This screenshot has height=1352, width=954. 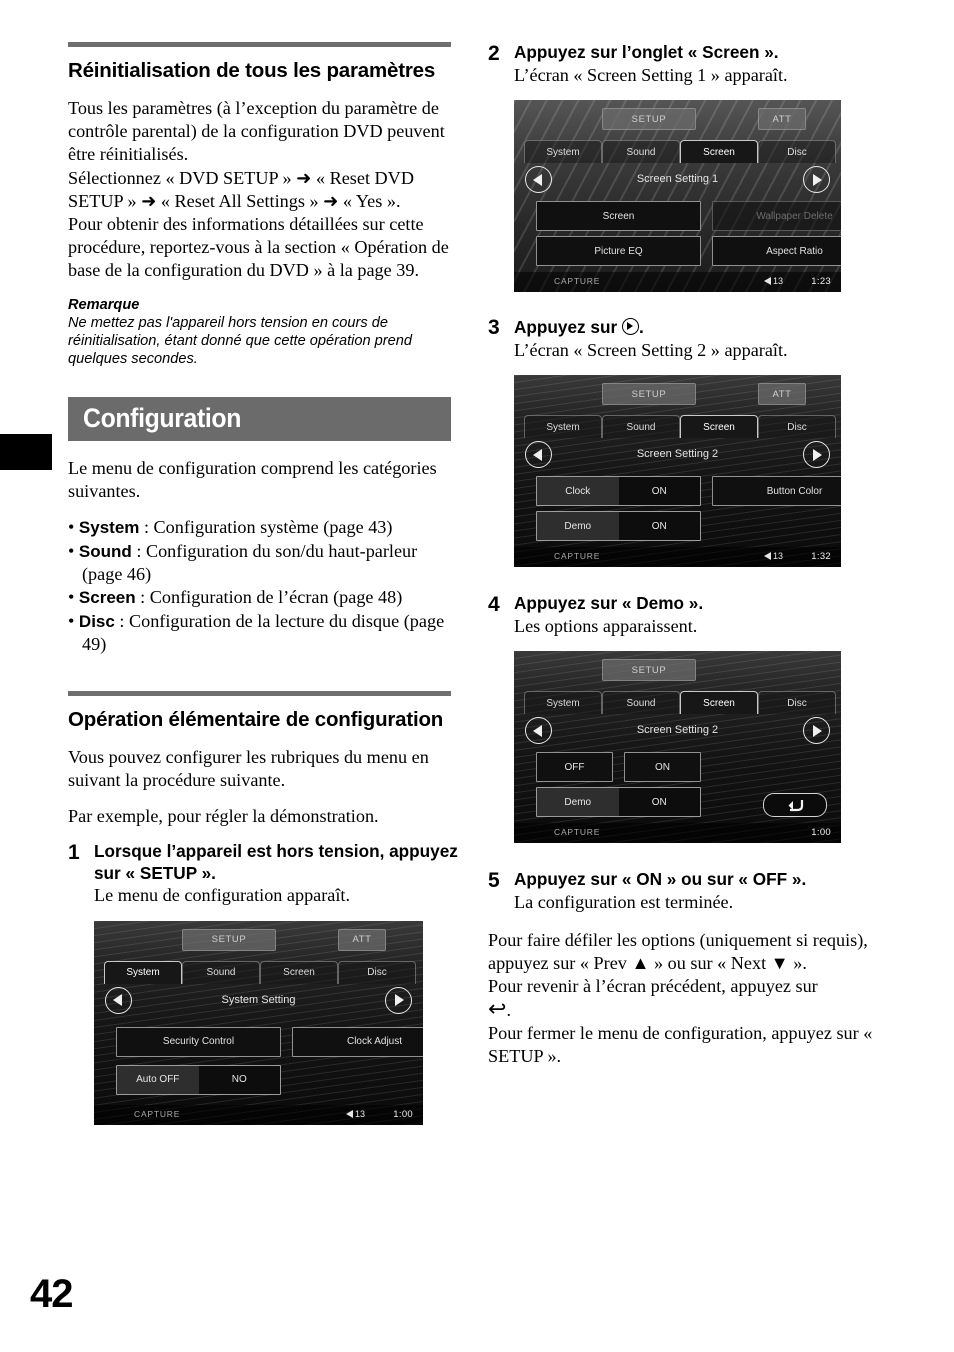 I want to click on clock-adjust-button: Clock Adjust, so click(x=357, y=1041).